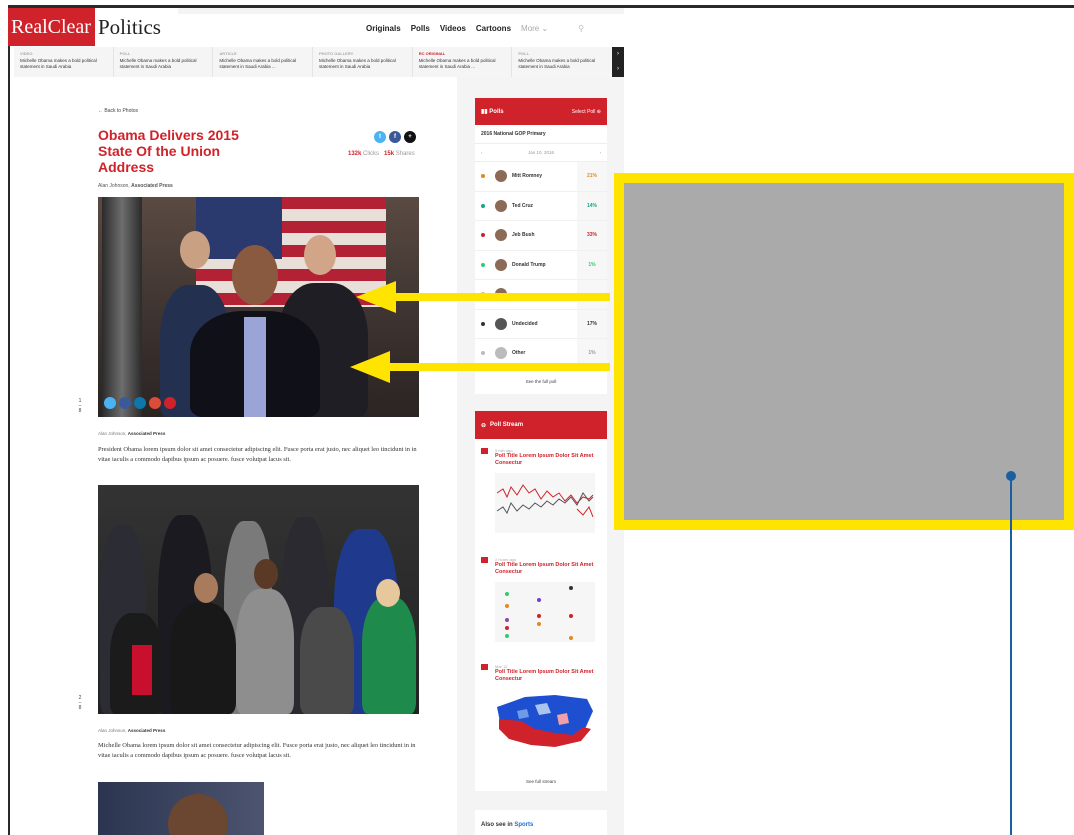 This screenshot has height=835, width=1074. I want to click on nav-cartoons: Cartoons, so click(493, 28).